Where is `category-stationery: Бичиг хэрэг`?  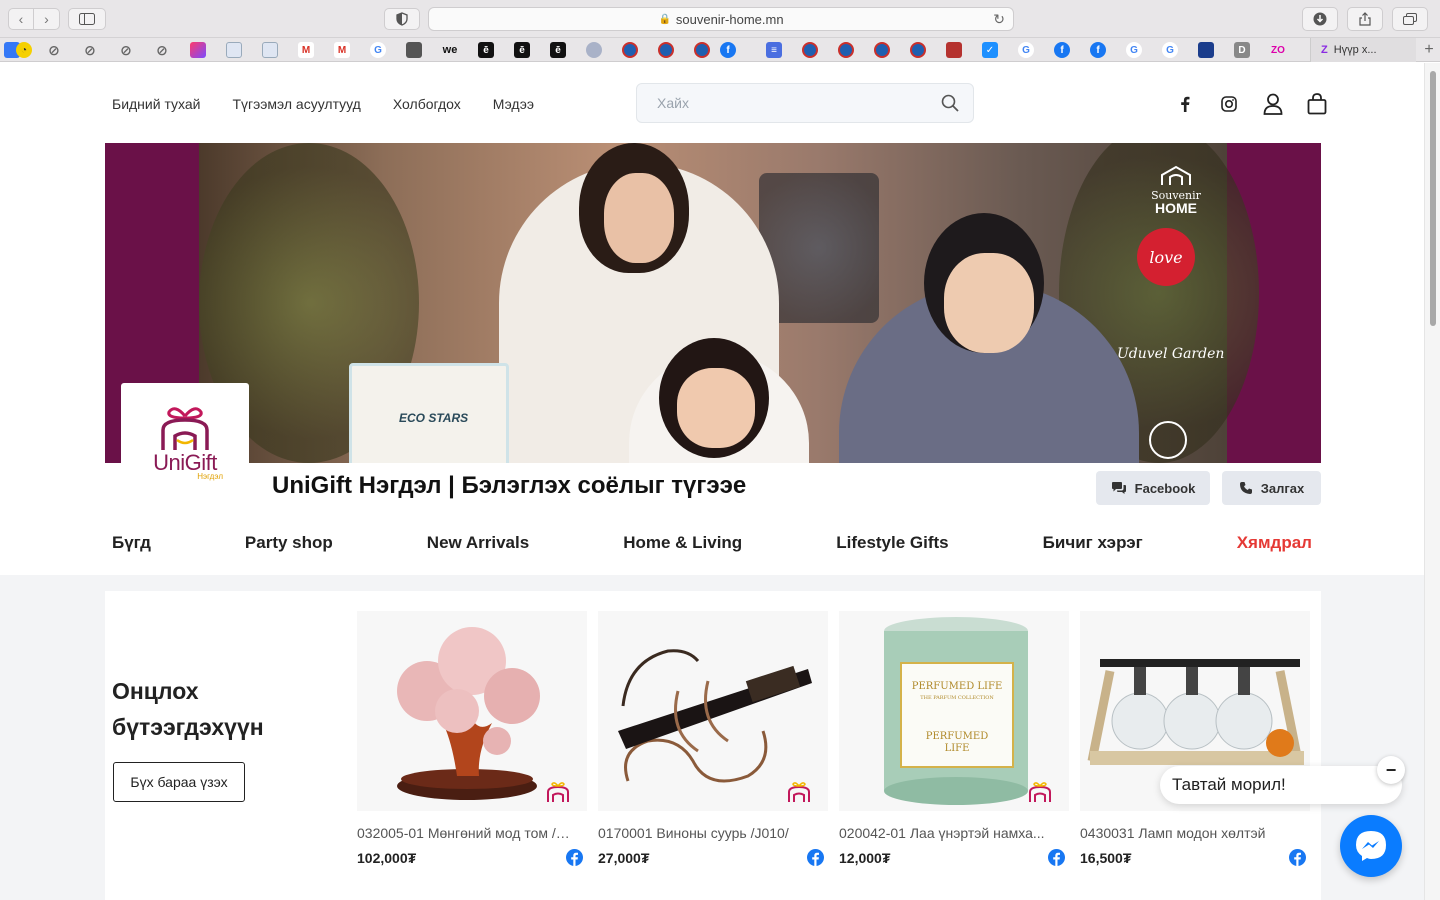 category-stationery: Бичиг хэрэг is located at coordinates (1093, 543).